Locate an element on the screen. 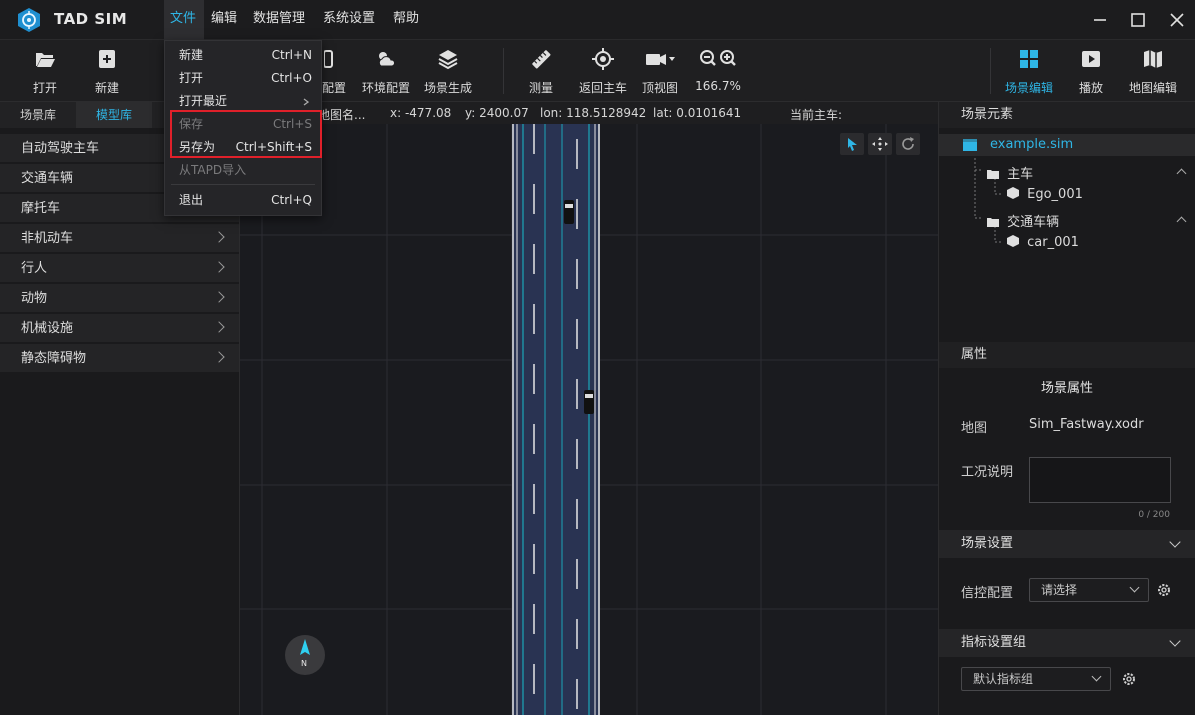  description-textarea is located at coordinates (1100, 480).